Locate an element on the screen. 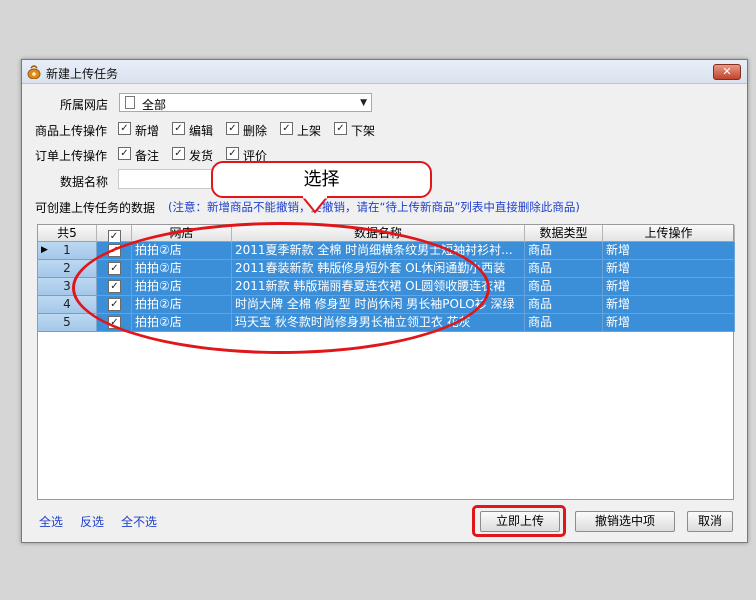  select-all-link: 全选 is located at coordinates (51, 521).